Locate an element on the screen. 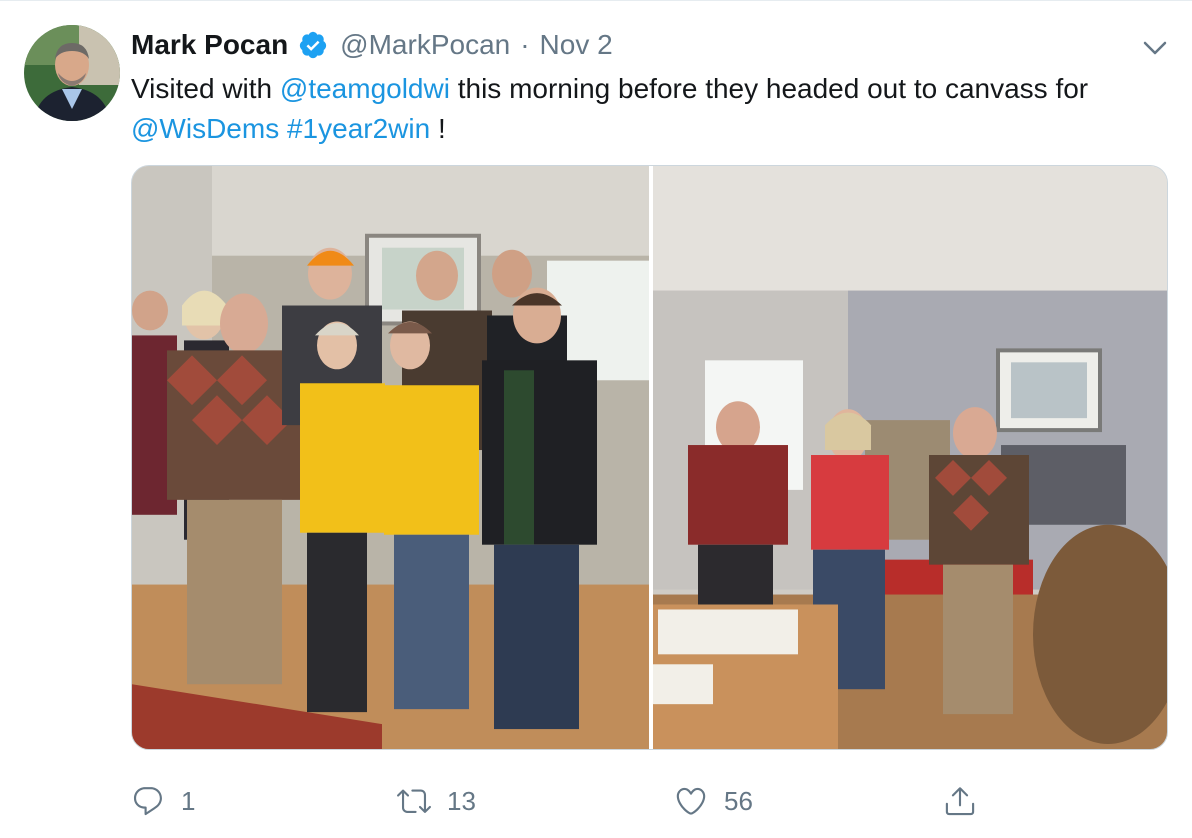  tweet-text-part: Visited with is located at coordinates (205, 88).